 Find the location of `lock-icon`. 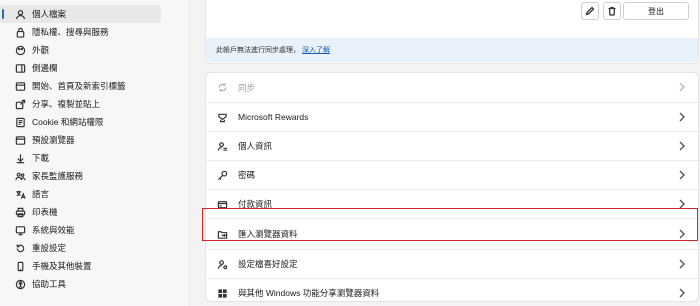

lock-icon is located at coordinates (20, 32).